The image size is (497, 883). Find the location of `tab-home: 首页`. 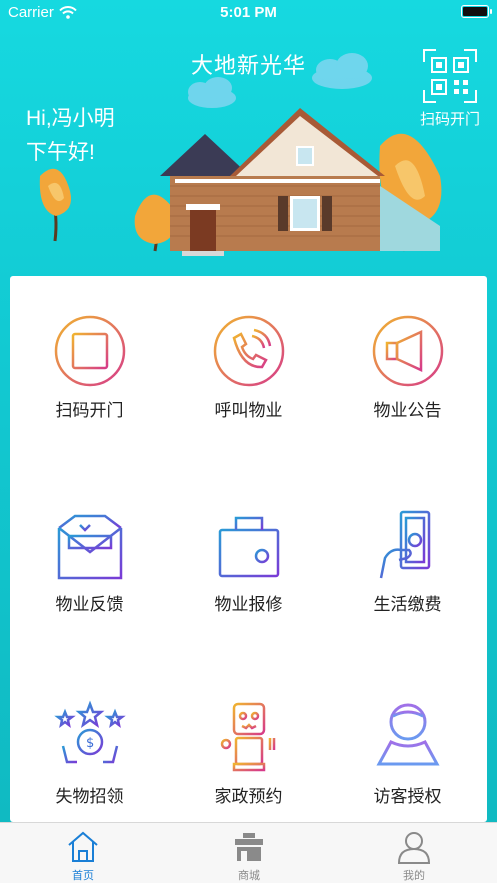

tab-home: 首页 is located at coordinates (83, 856).